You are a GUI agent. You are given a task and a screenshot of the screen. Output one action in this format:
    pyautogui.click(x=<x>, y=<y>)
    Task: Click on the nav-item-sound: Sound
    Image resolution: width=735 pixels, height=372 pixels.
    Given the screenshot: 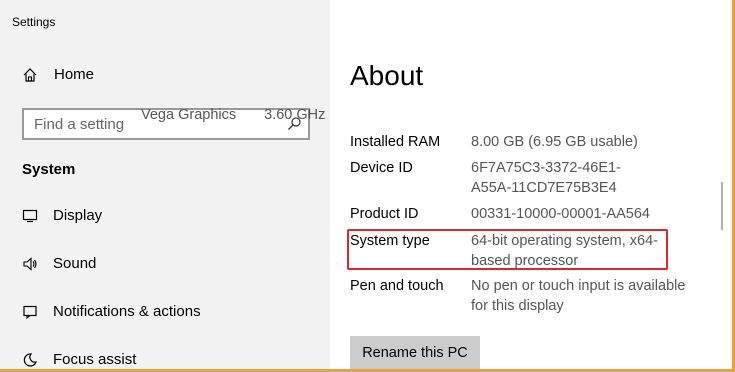 What is the action you would take?
    pyautogui.click(x=59, y=263)
    